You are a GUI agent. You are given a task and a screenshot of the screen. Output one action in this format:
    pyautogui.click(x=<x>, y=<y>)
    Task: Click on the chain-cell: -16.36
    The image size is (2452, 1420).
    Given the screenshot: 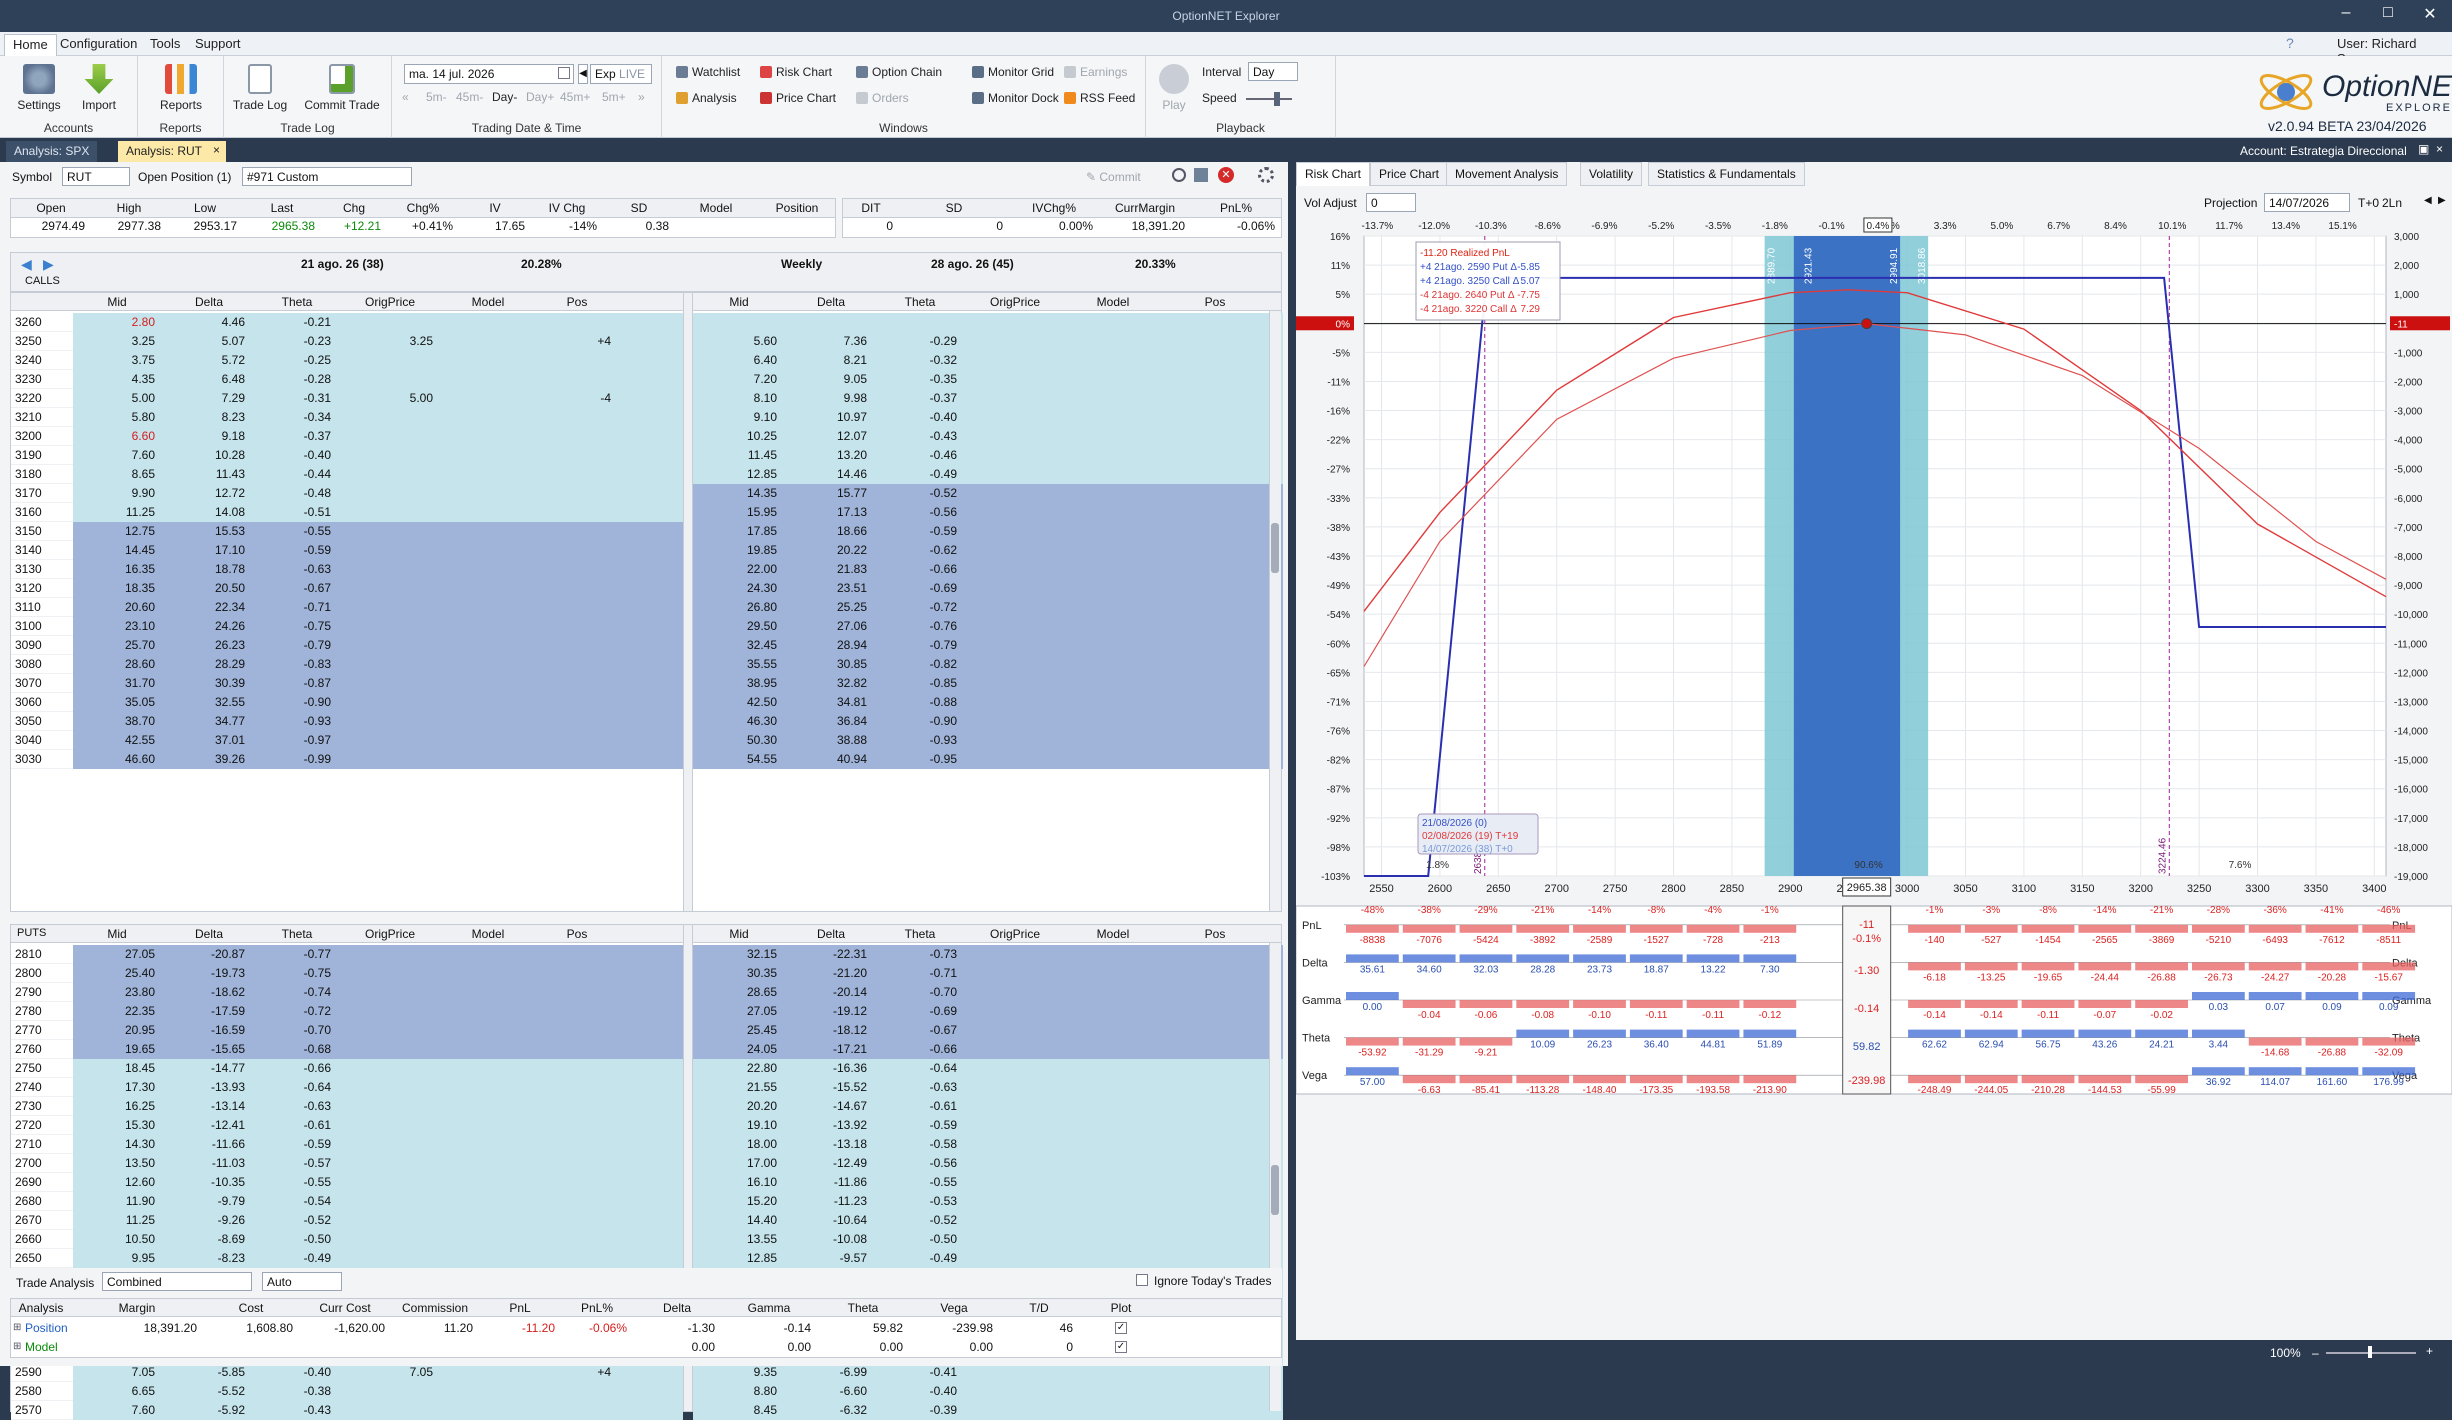 What is the action you would take?
    pyautogui.click(x=831, y=1068)
    